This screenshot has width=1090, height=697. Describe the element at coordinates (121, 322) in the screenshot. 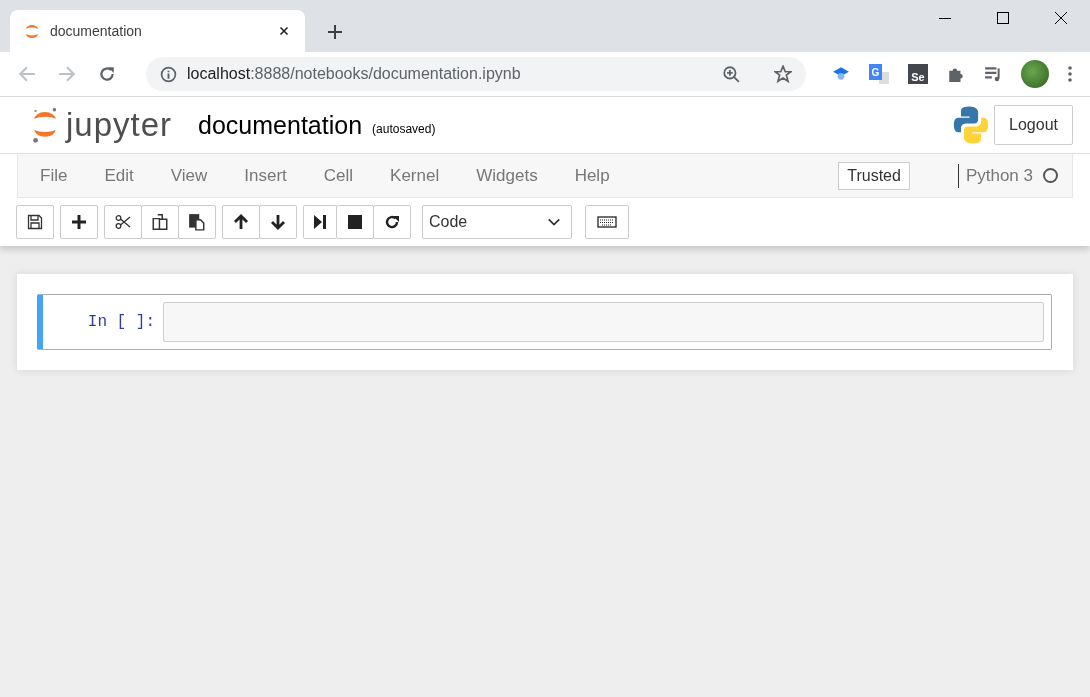

I see `input-prompt: In [ ]:` at that location.